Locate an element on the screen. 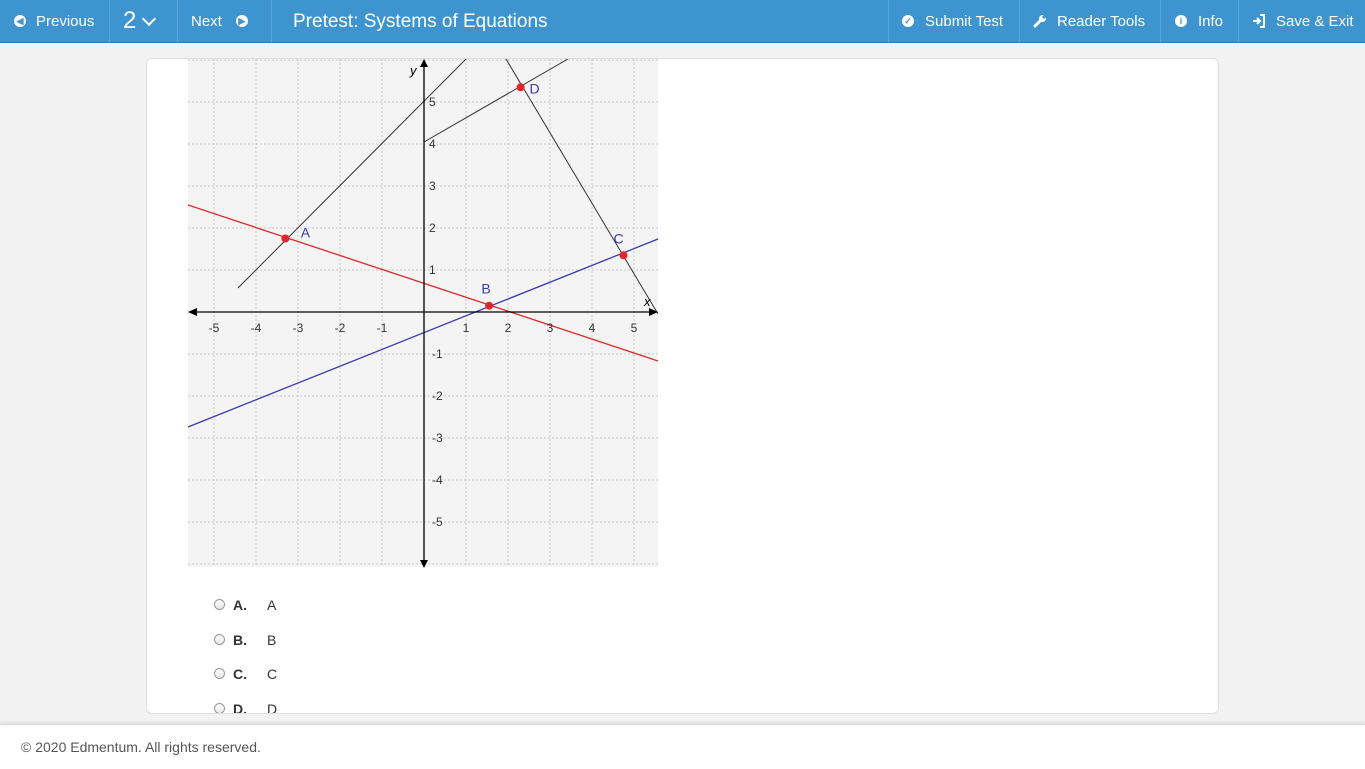 The width and height of the screenshot is (1365, 769). choice-d-radio is located at coordinates (219, 707).